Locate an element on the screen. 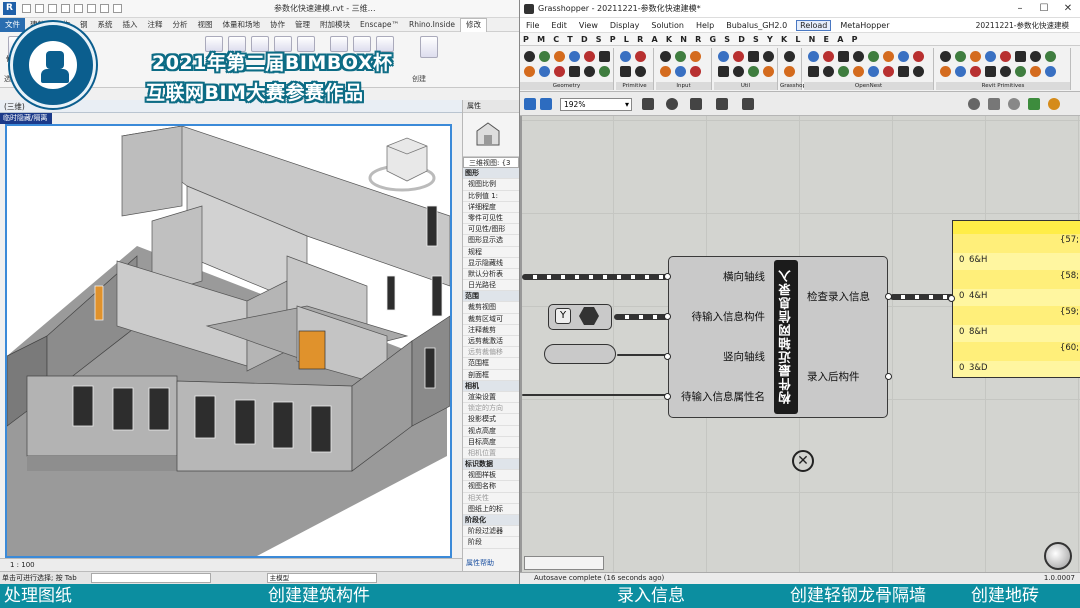 This screenshot has height=608, width=1080. gh-tab: T is located at coordinates (569, 39).